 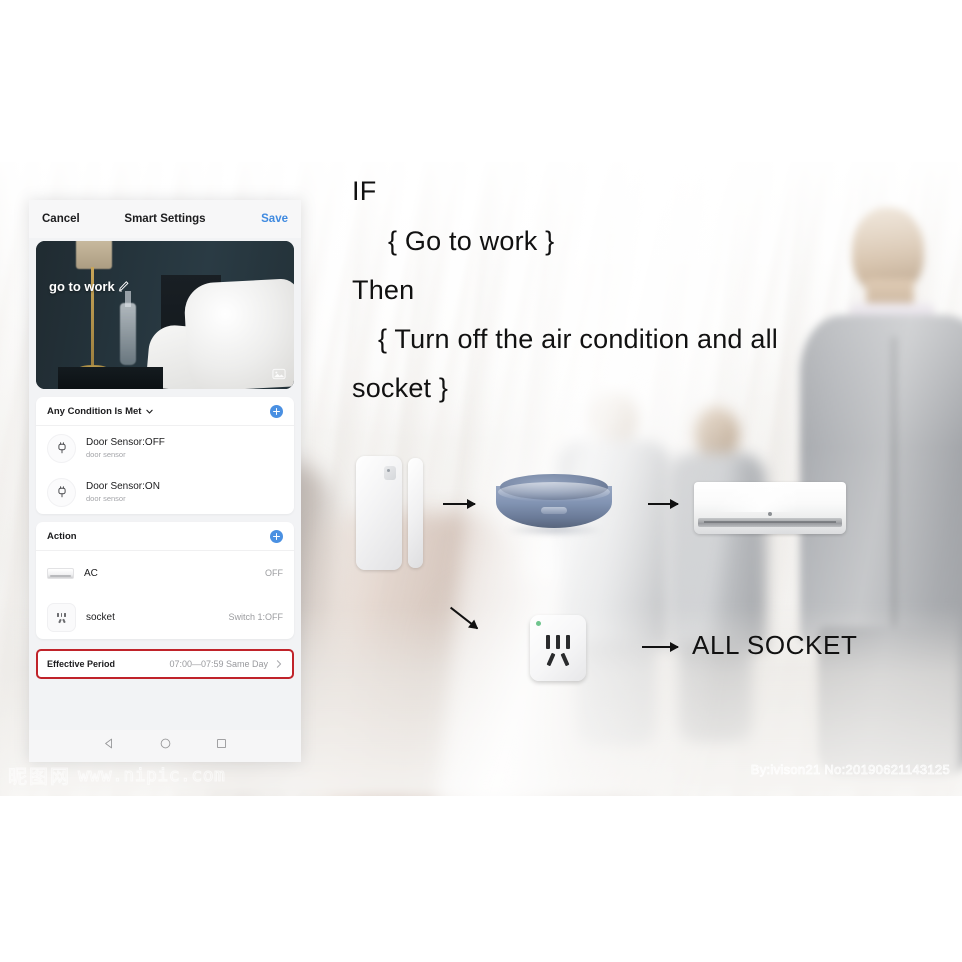 What do you see at coordinates (110, 378) in the screenshot?
I see `hero-nightstand` at bounding box center [110, 378].